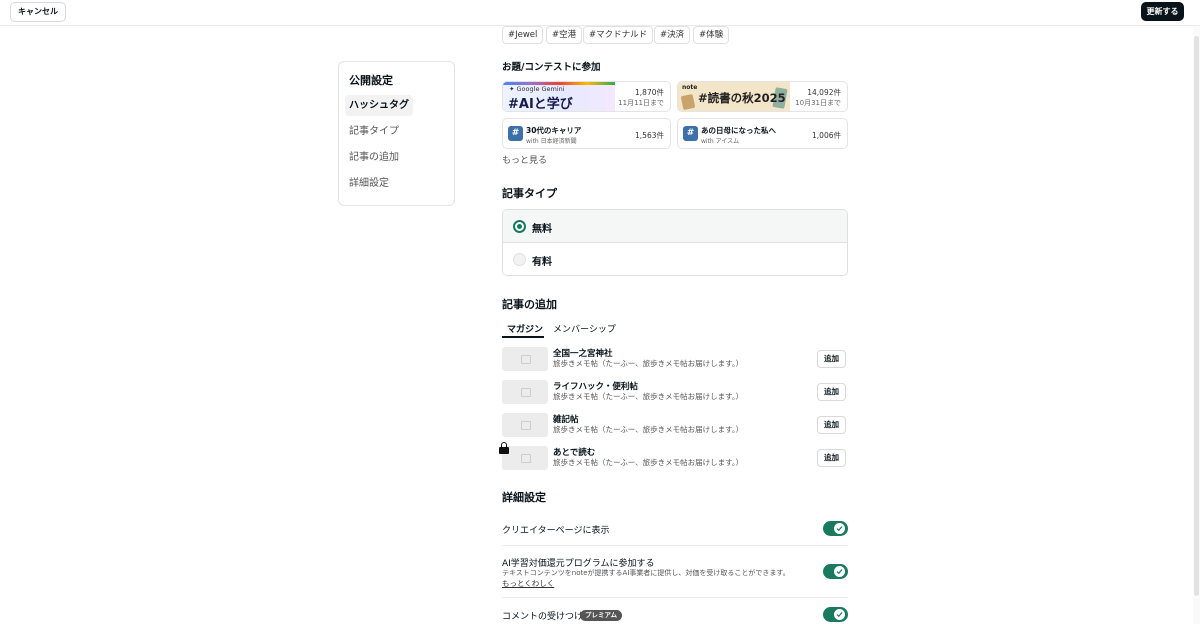 Image resolution: width=1200 pixels, height=624 pixels. What do you see at coordinates (528, 583) in the screenshot?
I see `learn-more-link: もっとくわしく` at bounding box center [528, 583].